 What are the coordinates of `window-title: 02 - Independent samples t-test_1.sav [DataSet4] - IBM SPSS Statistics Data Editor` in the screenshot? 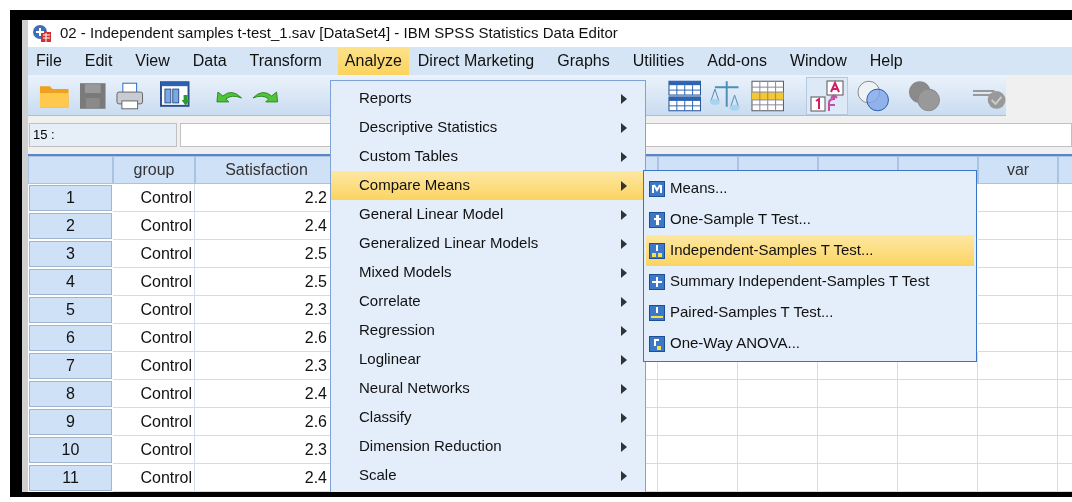 It's located at (339, 33).